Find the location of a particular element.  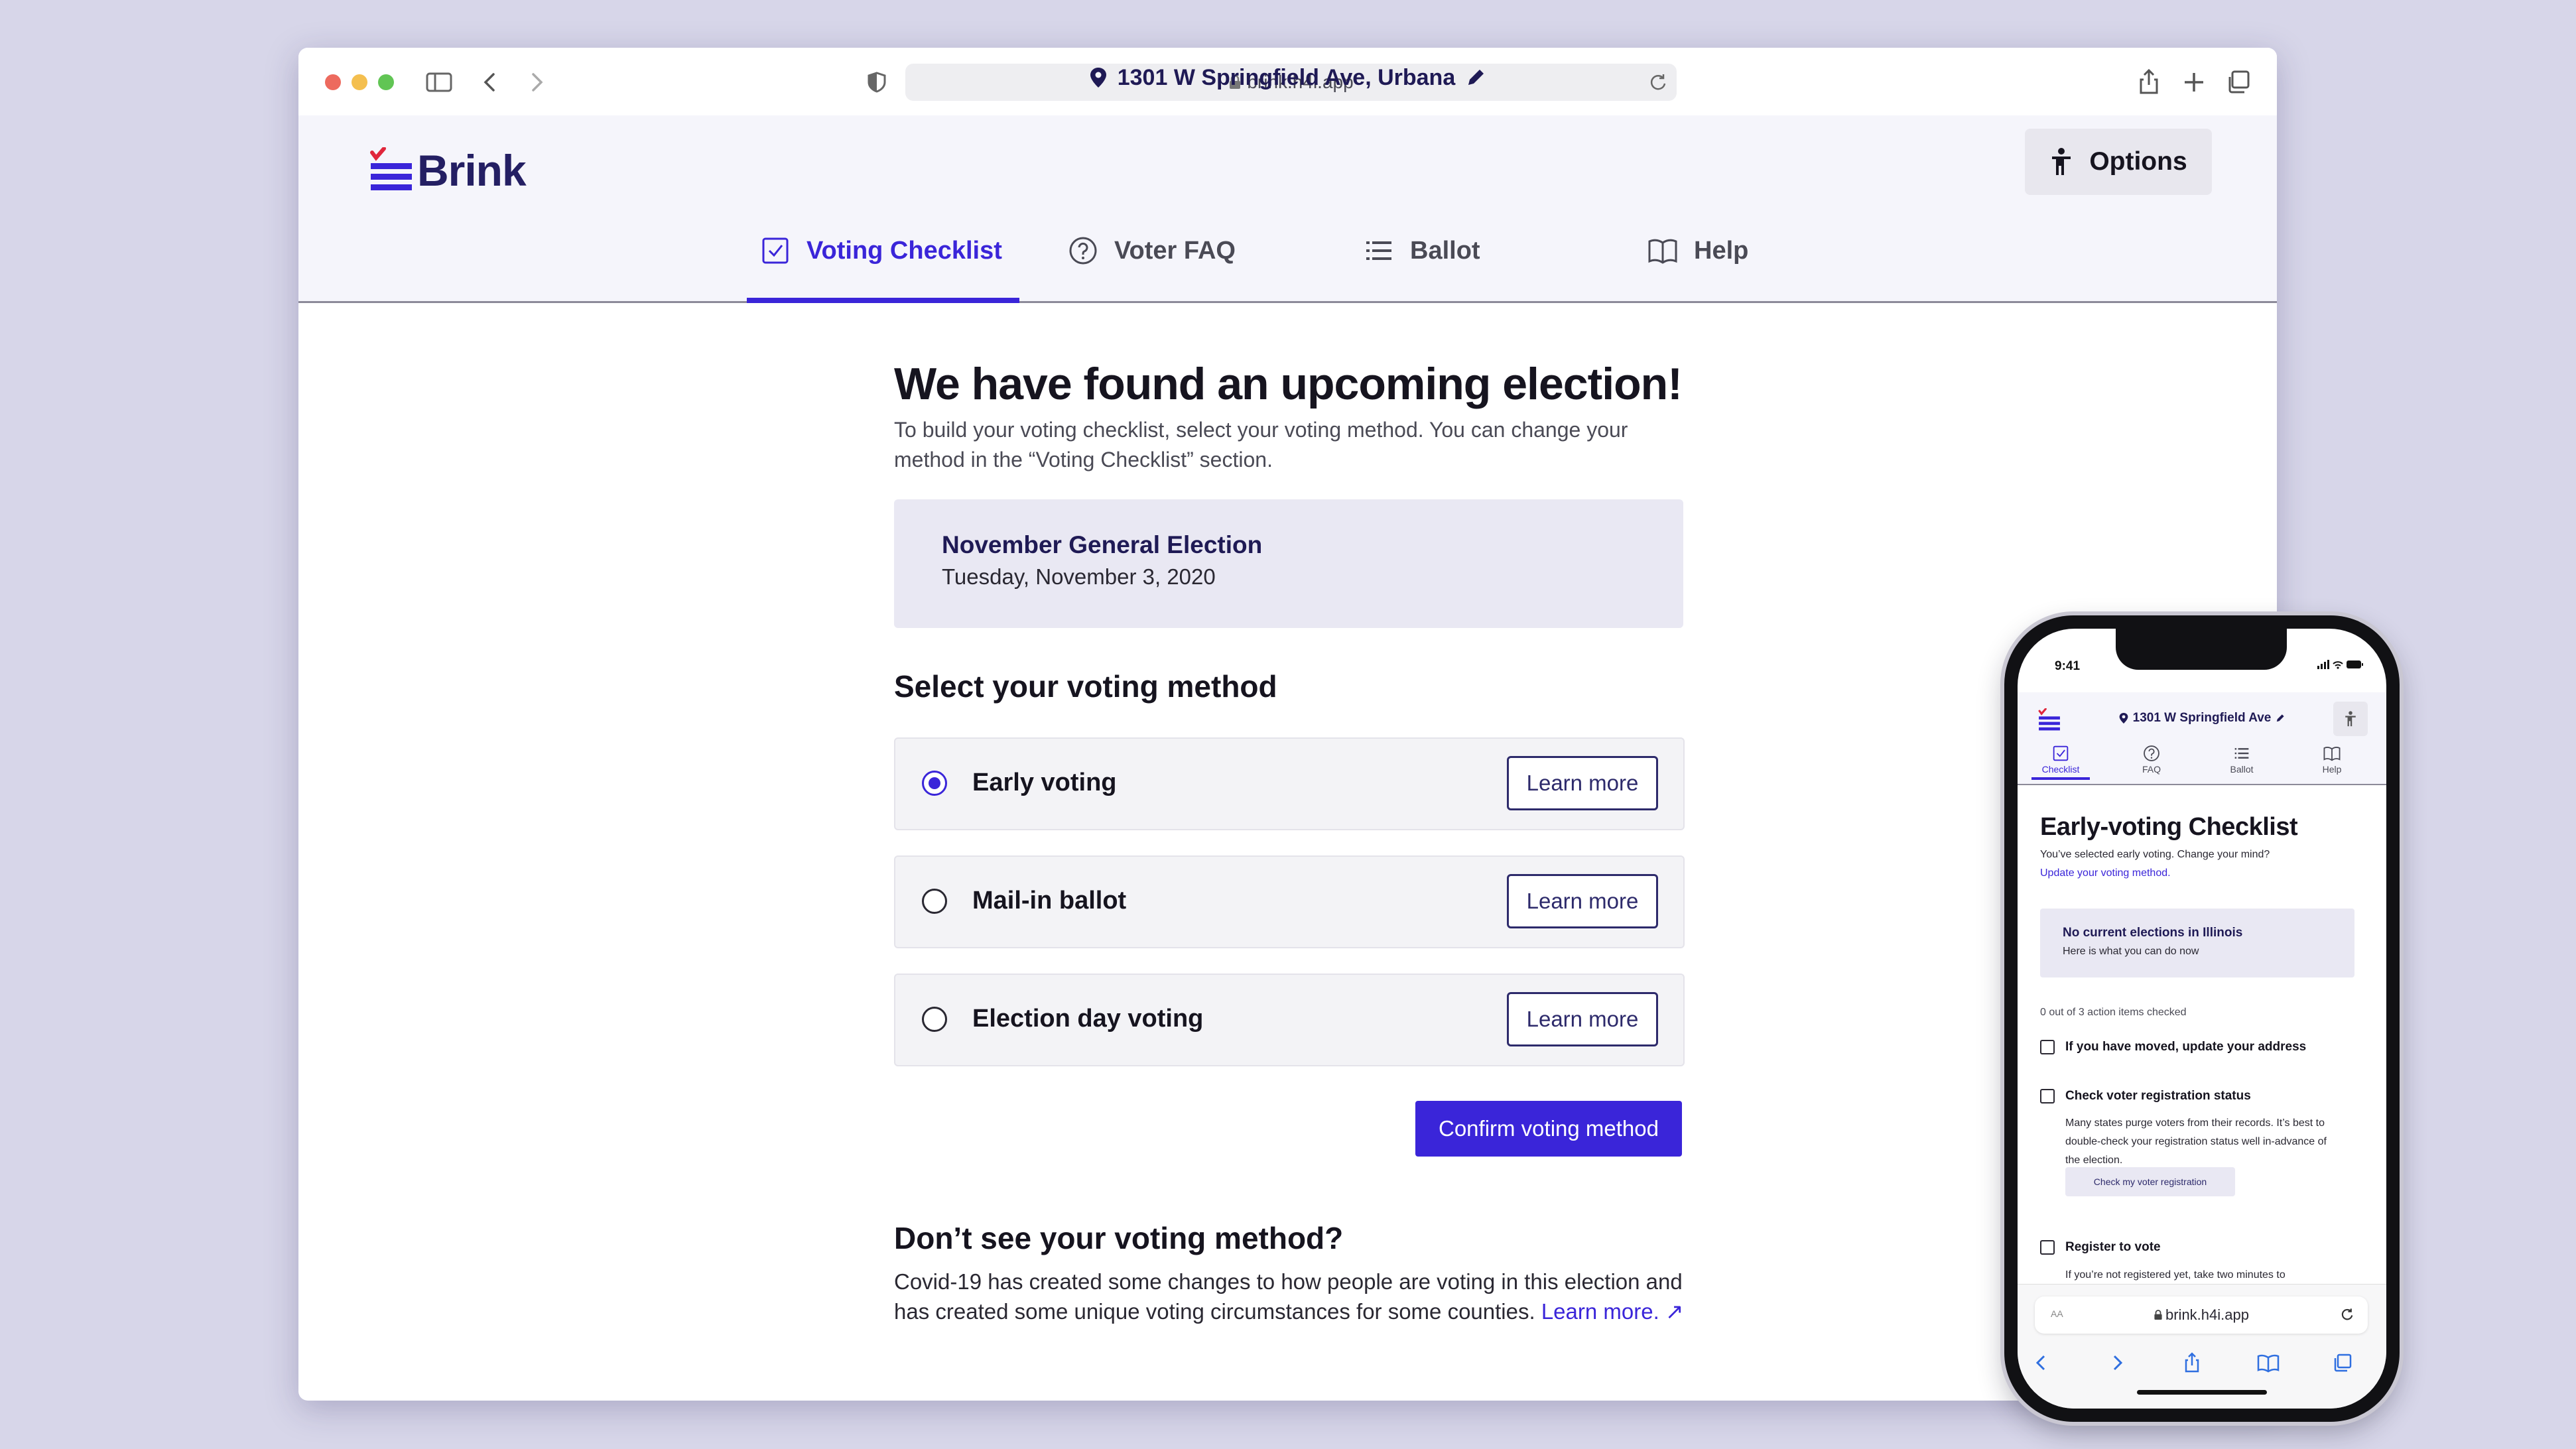

phone-tab-label: FAQ is located at coordinates (2152, 769).